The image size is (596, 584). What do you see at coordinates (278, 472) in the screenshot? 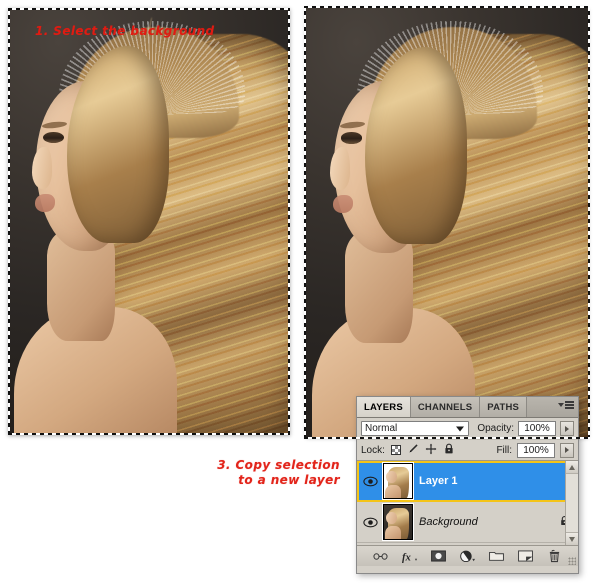
I see `callout-step-3: 3. Copy selection to a new layer` at bounding box center [278, 472].